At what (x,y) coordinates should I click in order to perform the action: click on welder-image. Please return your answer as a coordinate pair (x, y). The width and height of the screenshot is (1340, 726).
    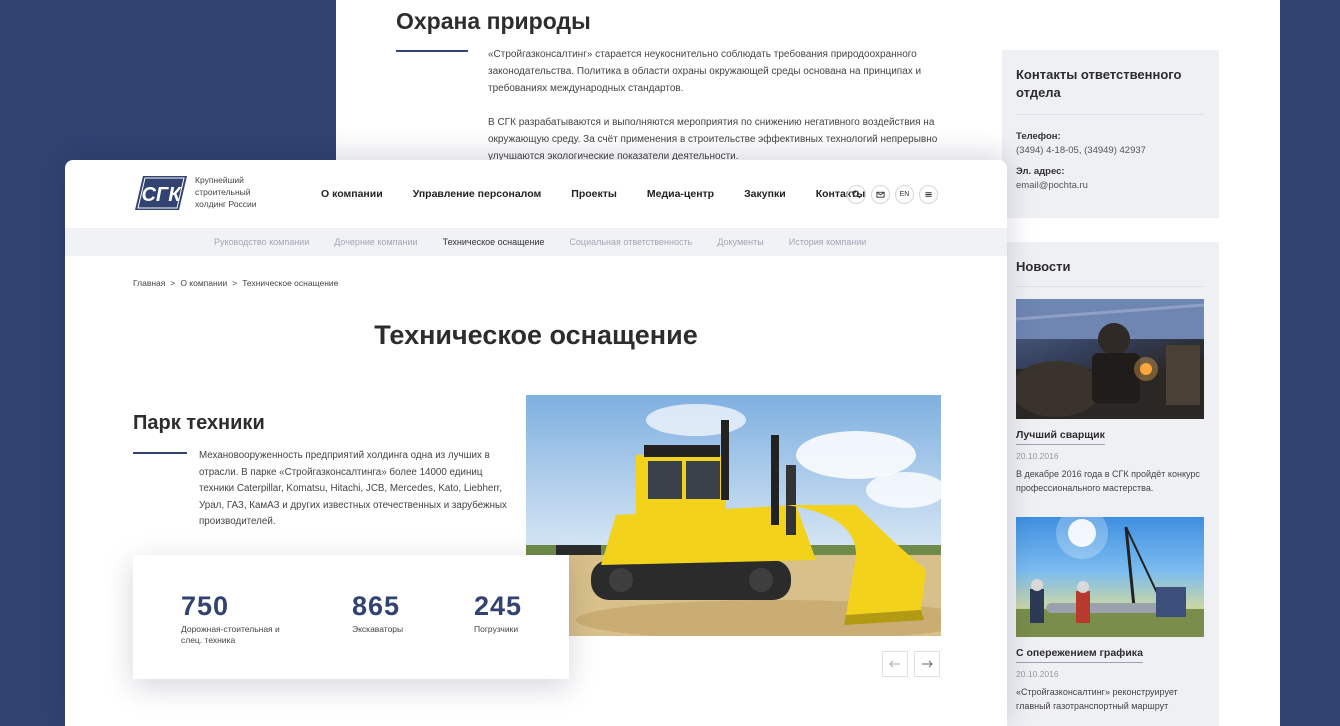
    Looking at the image, I should click on (1110, 359).